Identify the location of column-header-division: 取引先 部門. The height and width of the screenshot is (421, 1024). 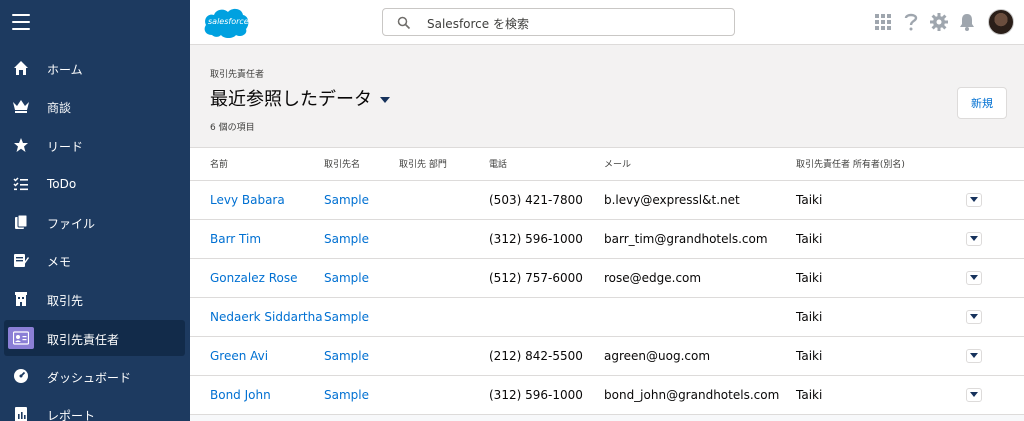
(444, 164).